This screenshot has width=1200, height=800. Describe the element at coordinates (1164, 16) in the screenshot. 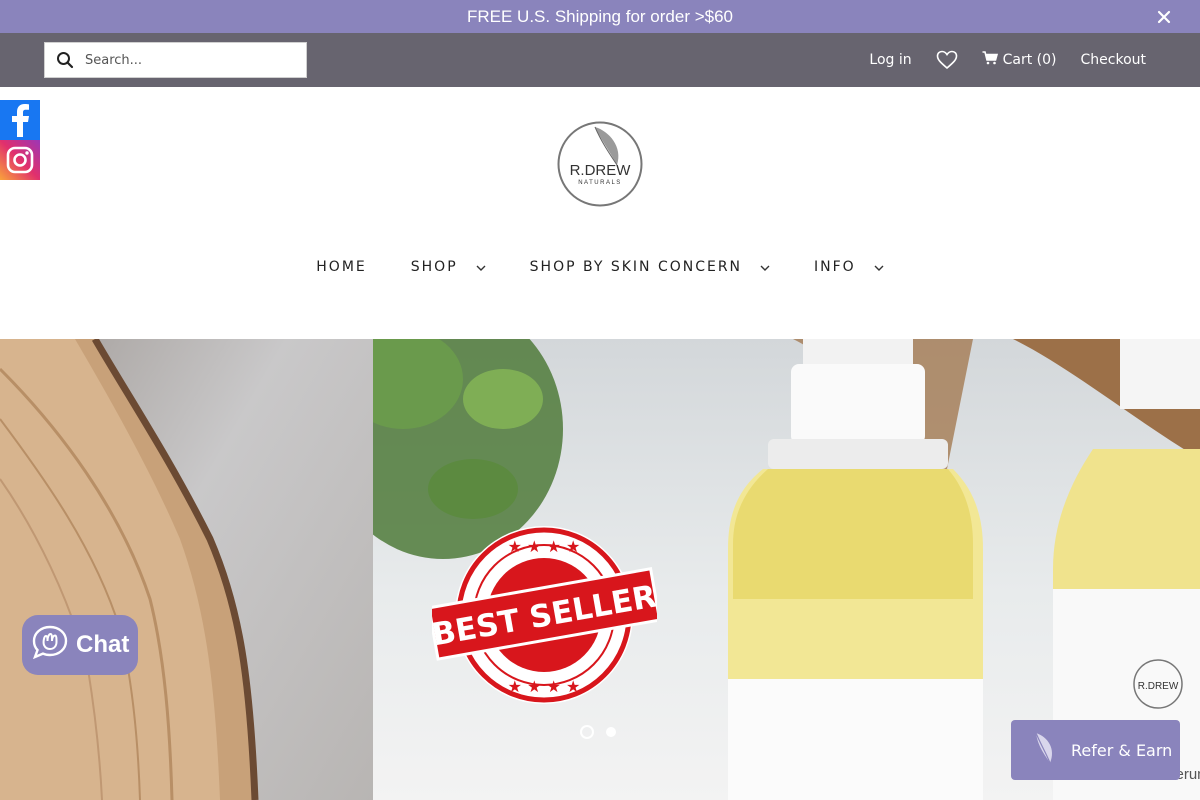

I see `close-icon` at that location.